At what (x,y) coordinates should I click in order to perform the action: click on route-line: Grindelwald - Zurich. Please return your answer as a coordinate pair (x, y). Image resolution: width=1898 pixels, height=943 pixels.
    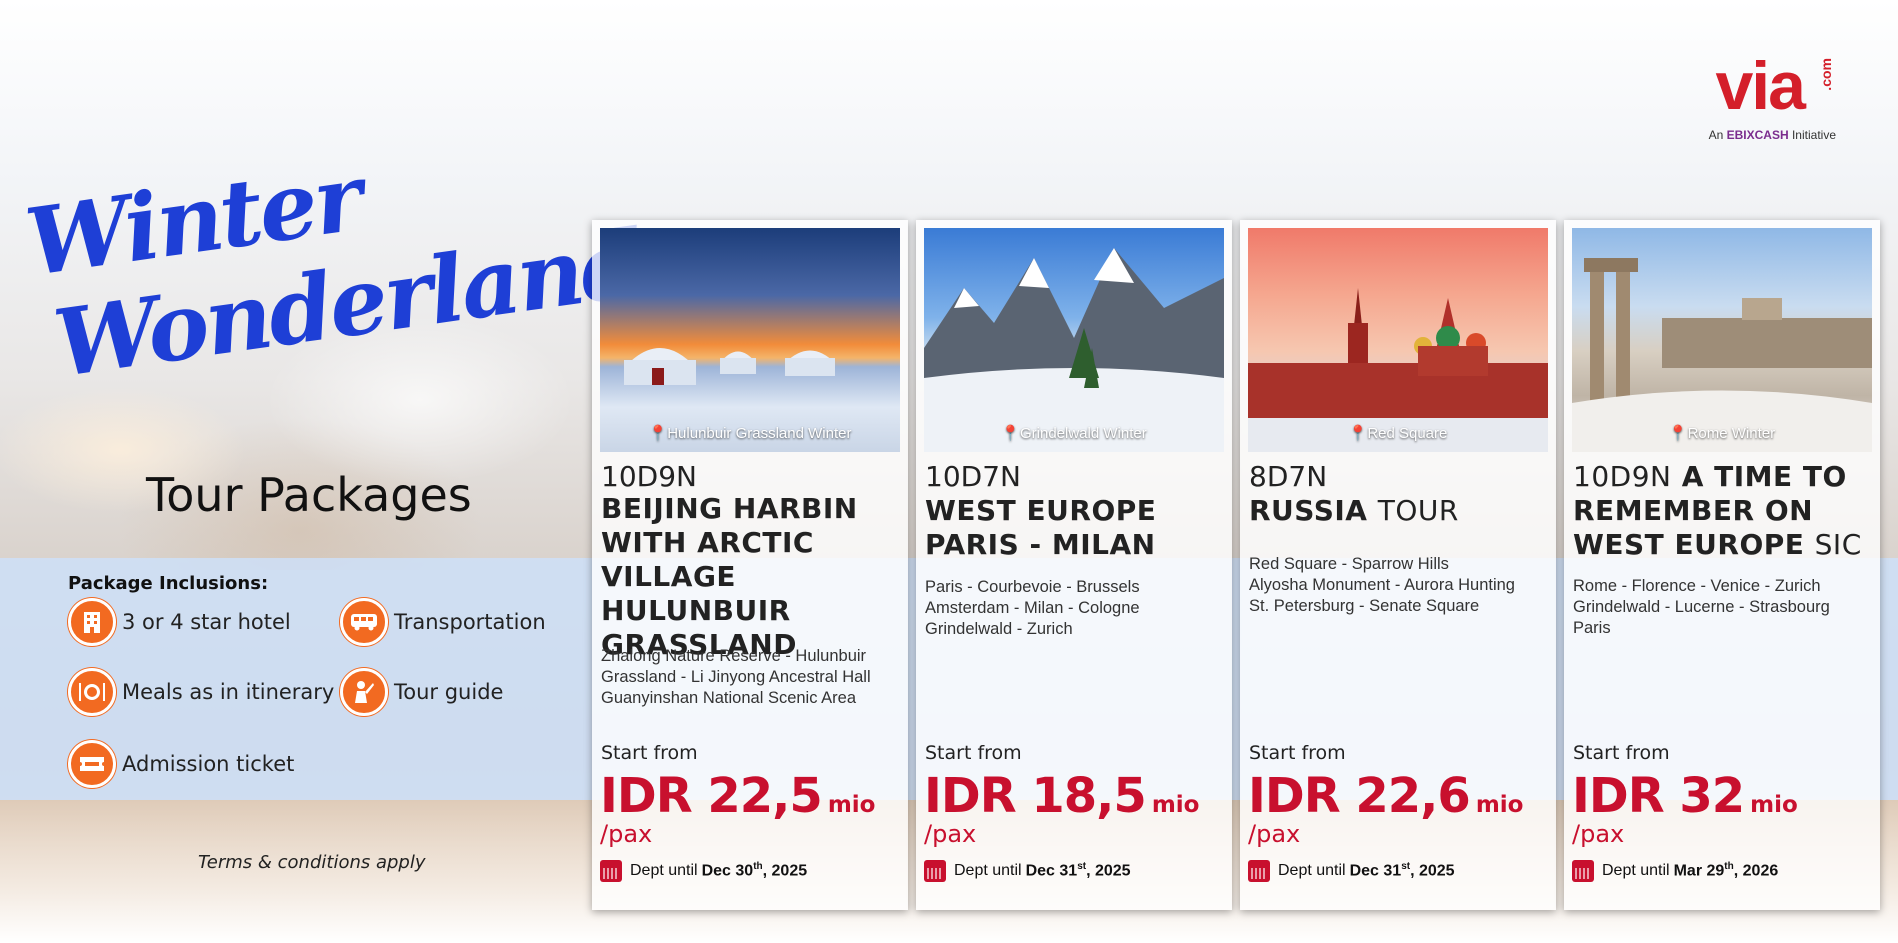
    Looking at the image, I should click on (999, 629).